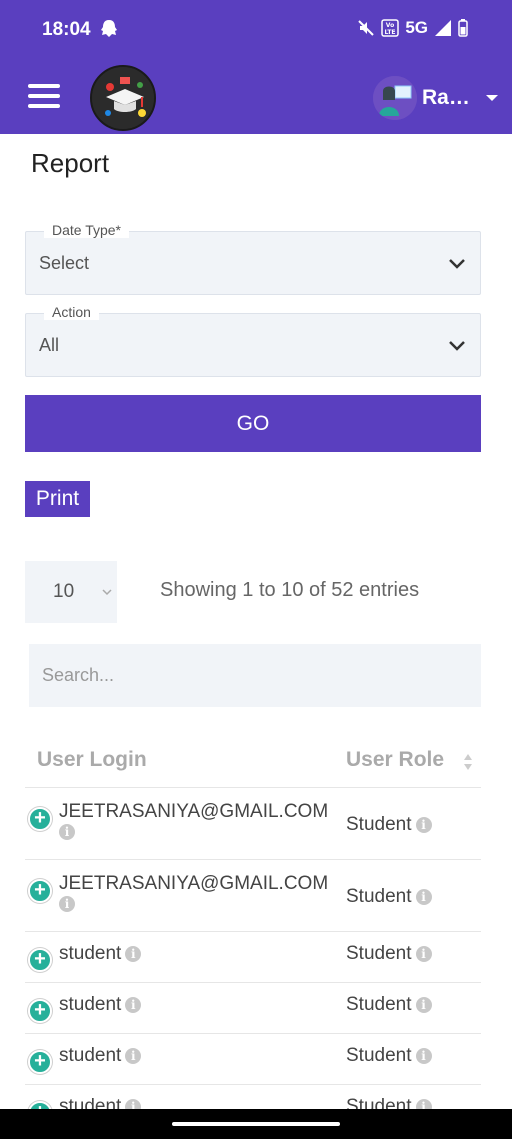 Image resolution: width=512 pixels, height=1139 pixels. What do you see at coordinates (416, 27) in the screenshot?
I see `network-label: 5G` at bounding box center [416, 27].